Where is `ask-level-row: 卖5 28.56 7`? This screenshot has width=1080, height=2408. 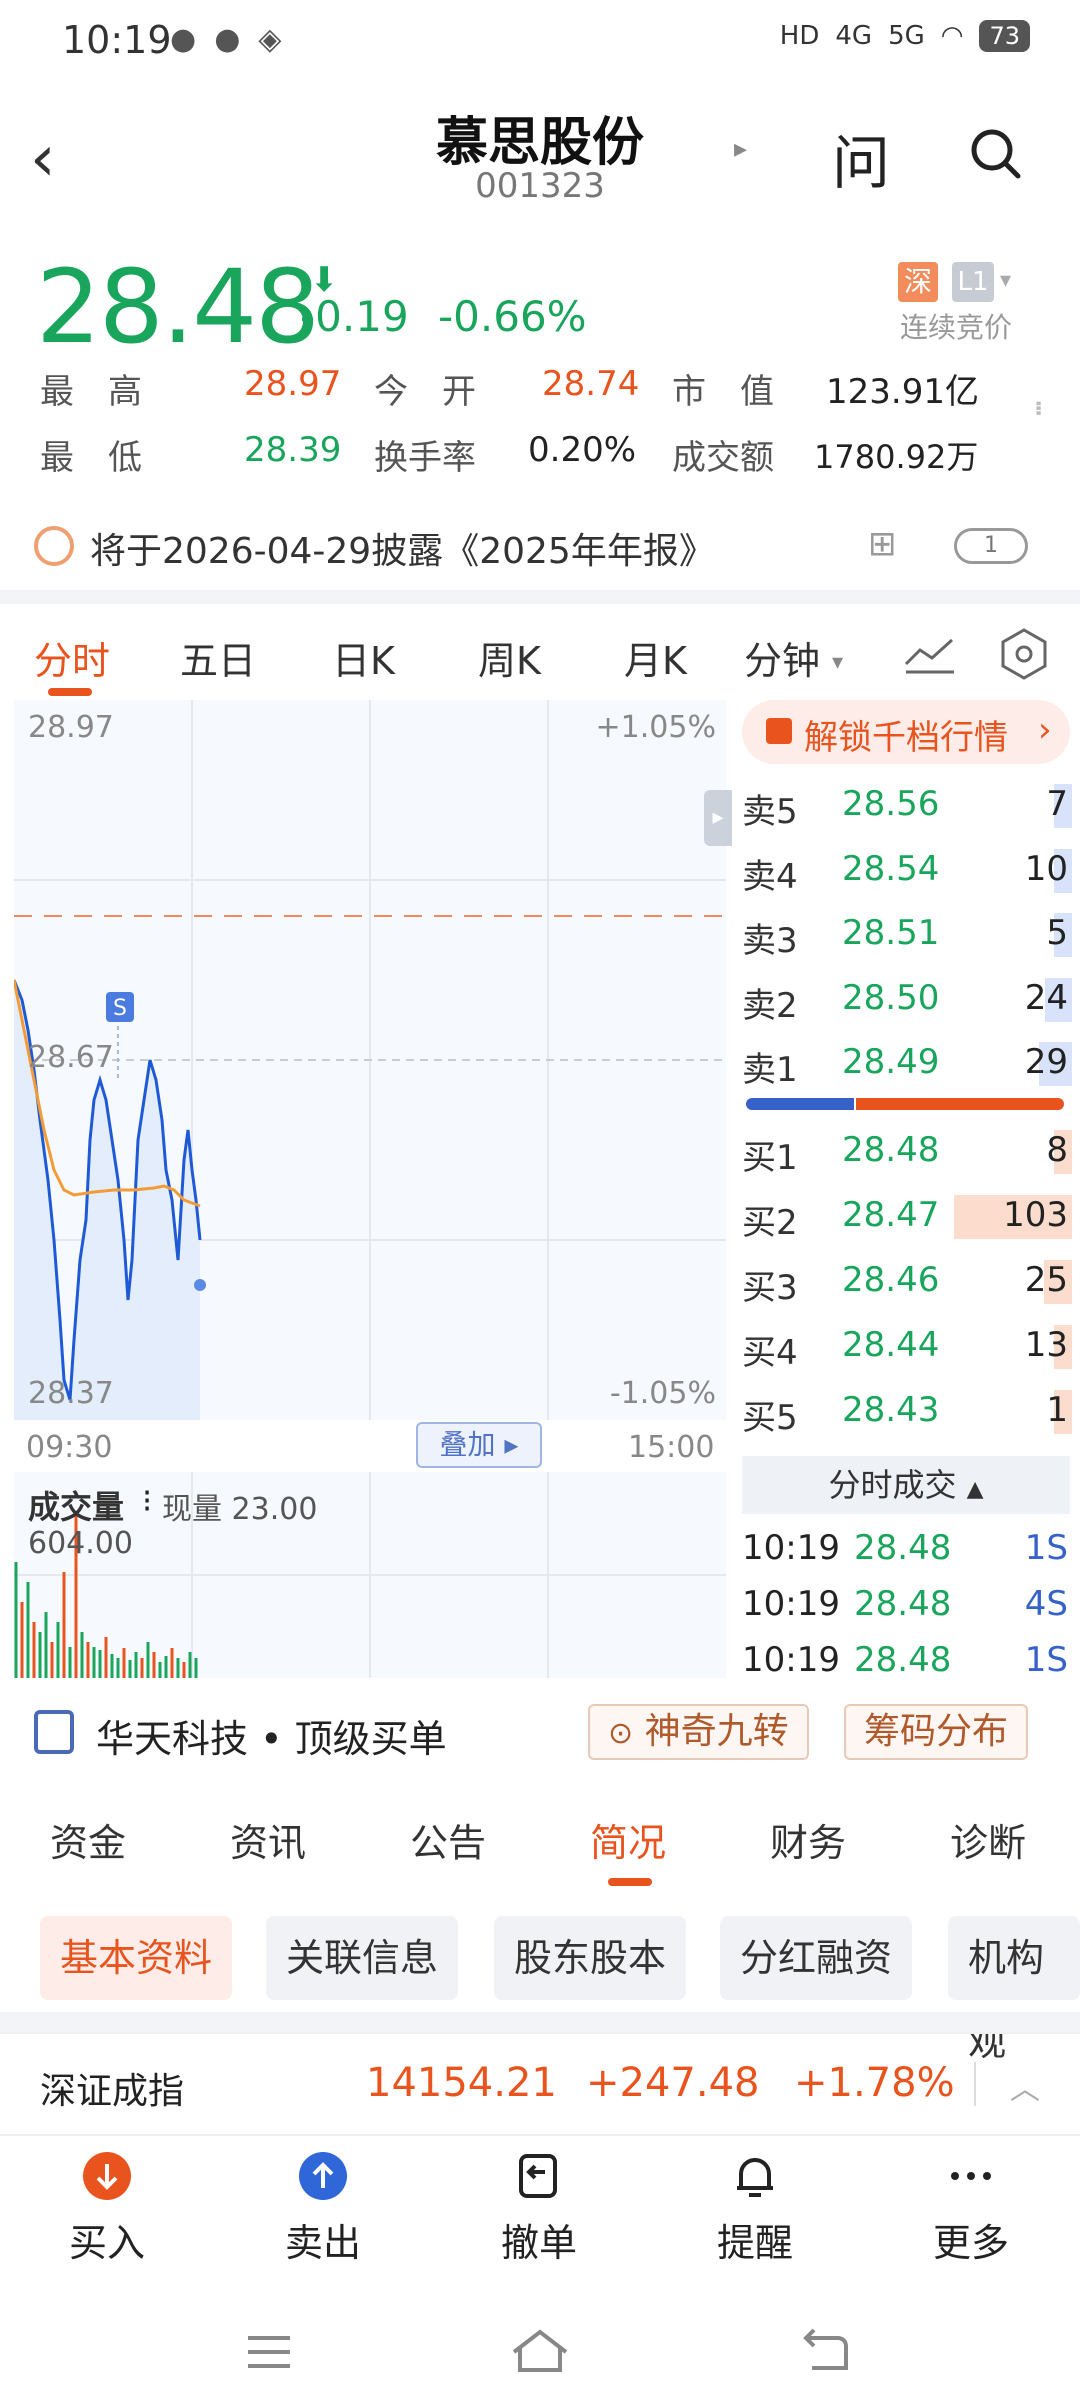 ask-level-row: 卖5 28.56 7 is located at coordinates (907, 806).